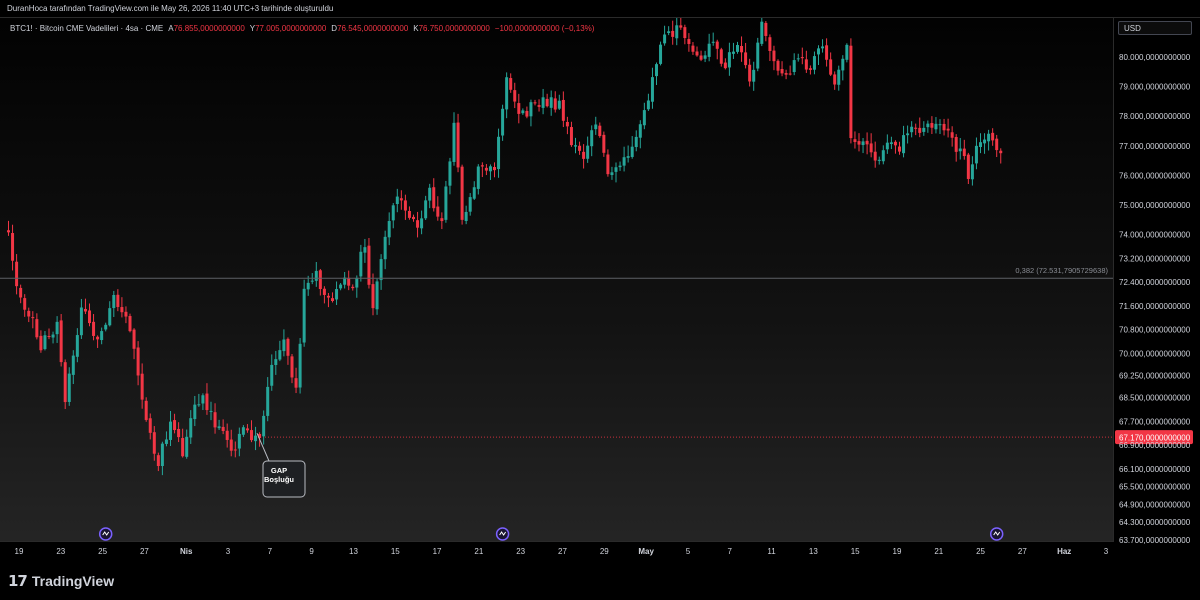 This screenshot has width=1200, height=600. Describe the element at coordinates (437, 551) in the screenshot. I see `date-tick-label: 17` at that location.